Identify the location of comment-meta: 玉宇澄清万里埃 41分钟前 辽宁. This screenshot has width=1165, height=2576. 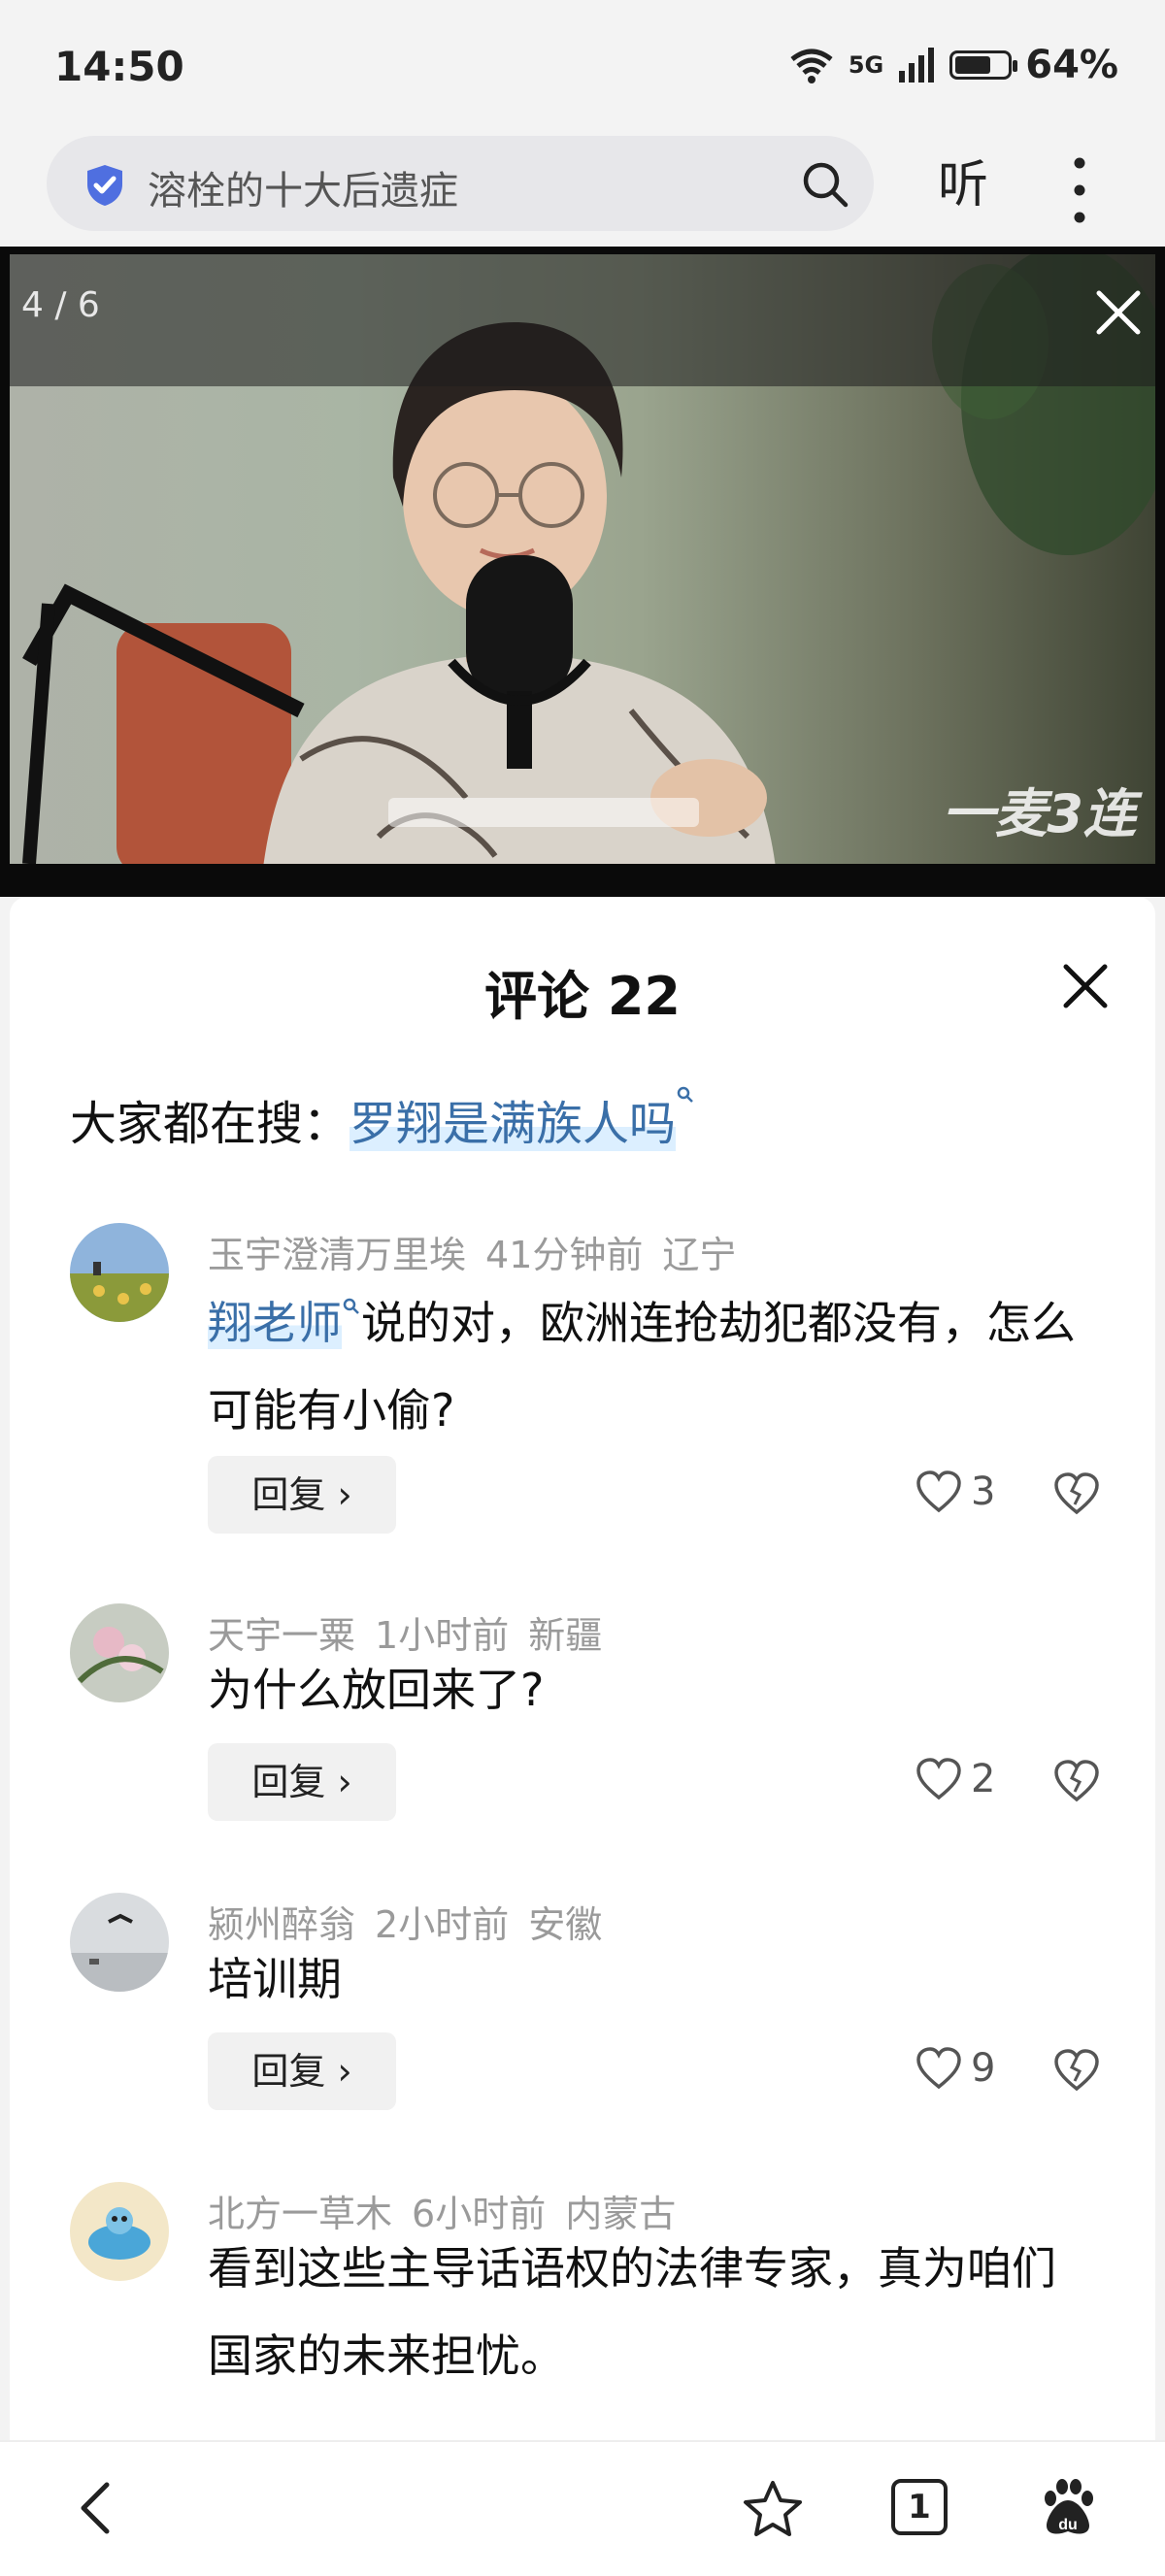
(472, 1251).